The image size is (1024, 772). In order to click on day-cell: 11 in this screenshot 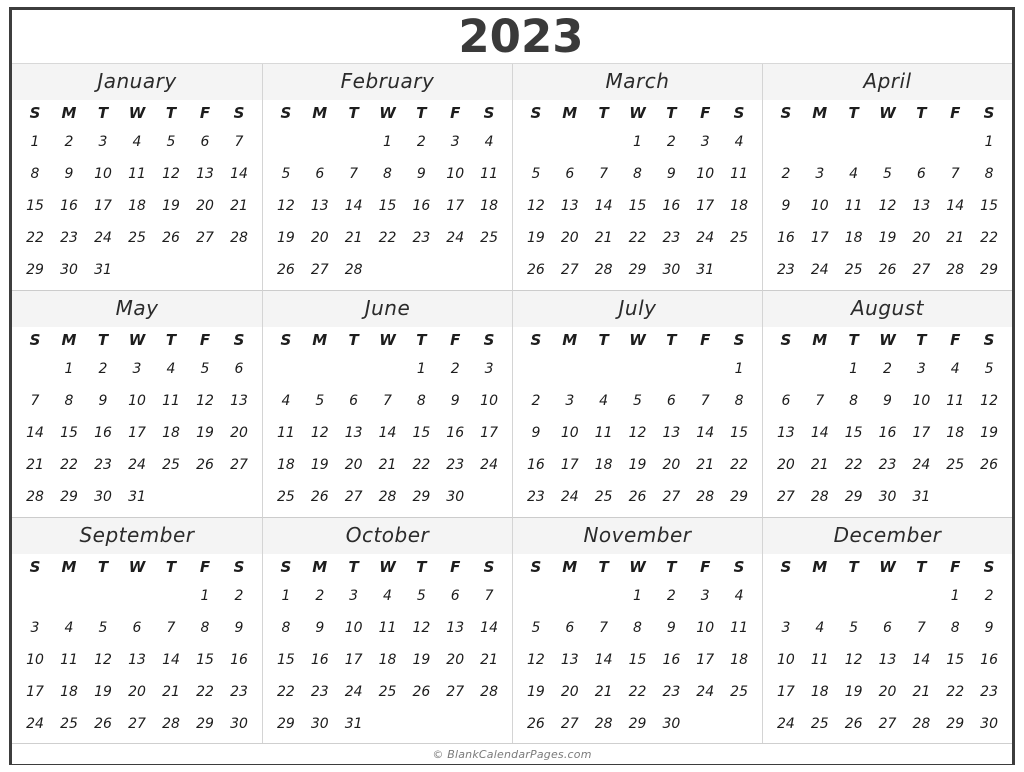, I will do `click(69, 660)`.